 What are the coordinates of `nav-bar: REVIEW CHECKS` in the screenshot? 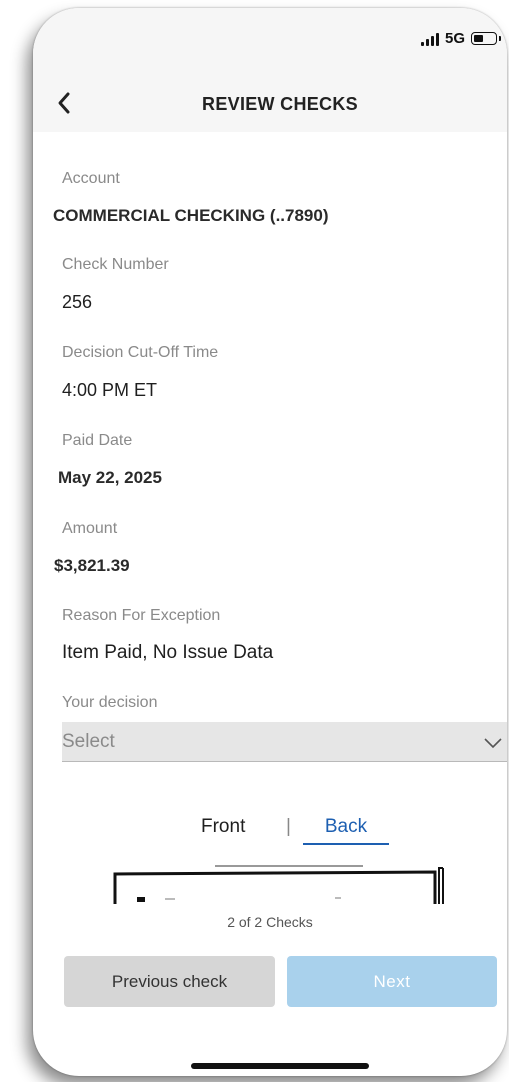 It's located at (270, 100).